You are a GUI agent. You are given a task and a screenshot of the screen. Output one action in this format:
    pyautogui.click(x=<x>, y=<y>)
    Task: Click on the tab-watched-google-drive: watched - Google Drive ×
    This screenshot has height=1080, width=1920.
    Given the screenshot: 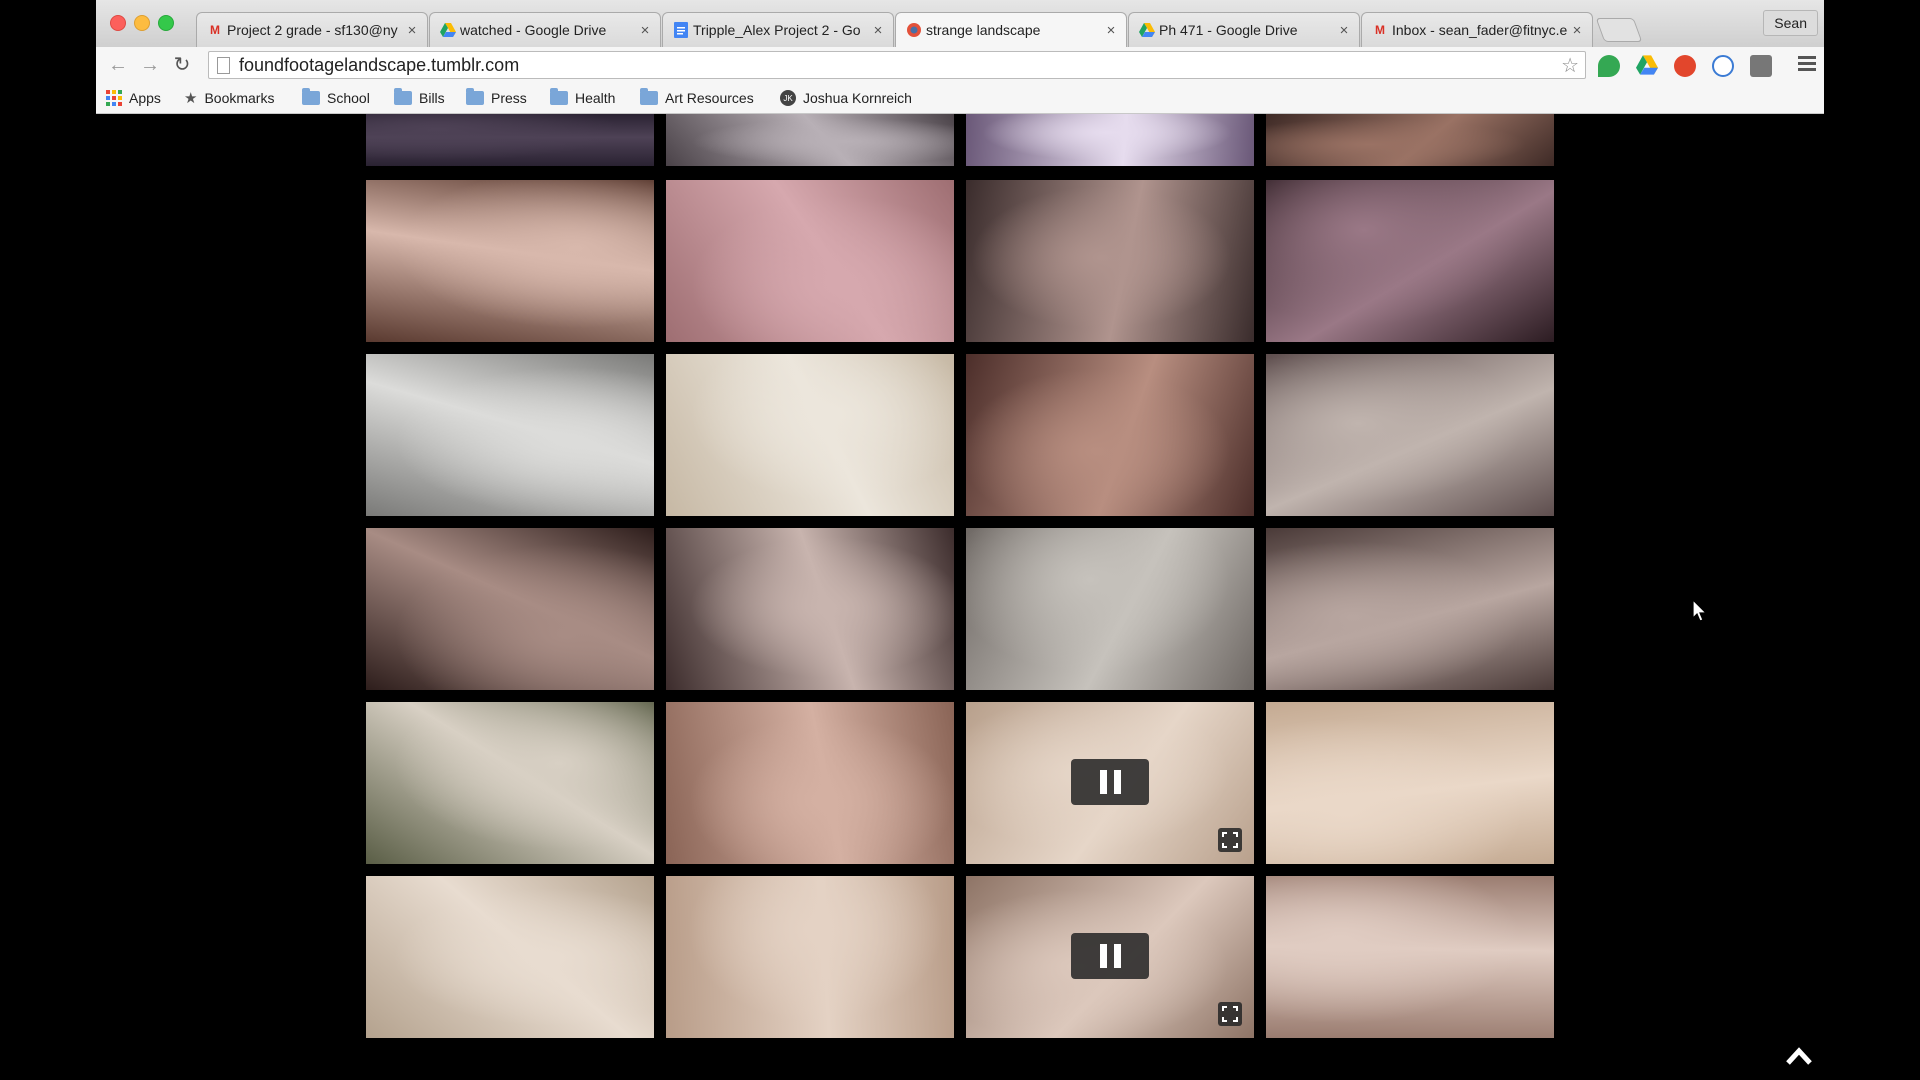 What is the action you would take?
    pyautogui.click(x=545, y=29)
    